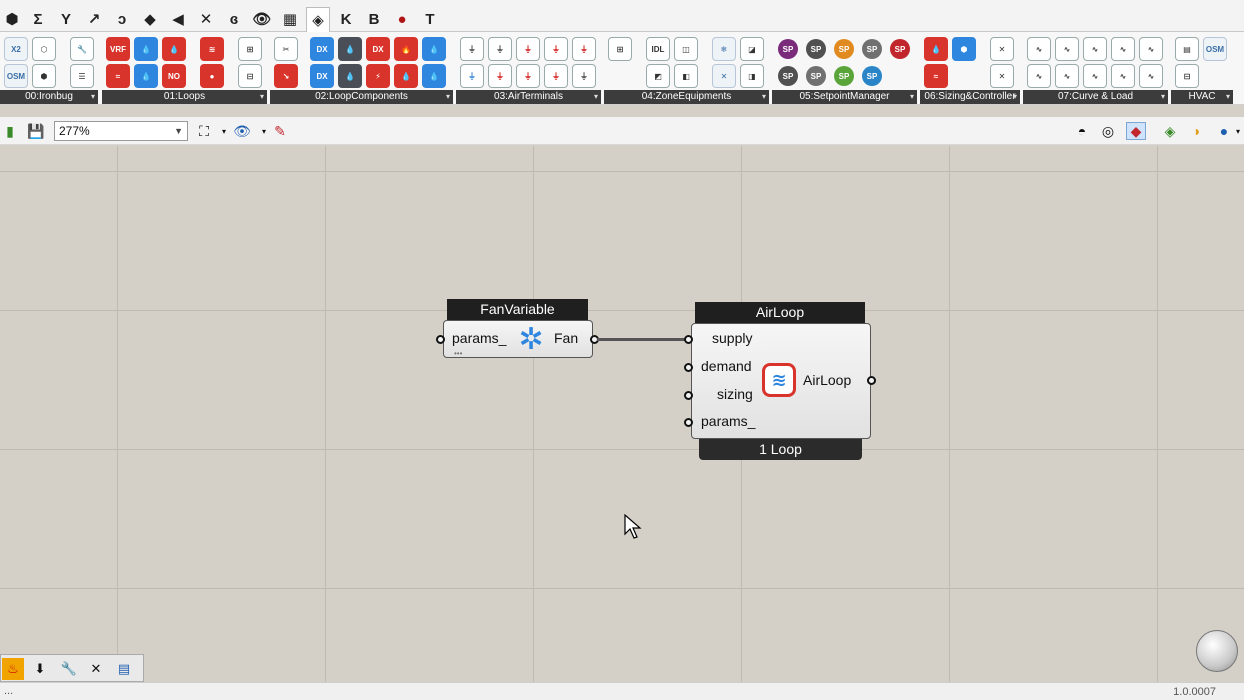  I want to click on hot-water-loop-icon: 💧, so click(174, 49).